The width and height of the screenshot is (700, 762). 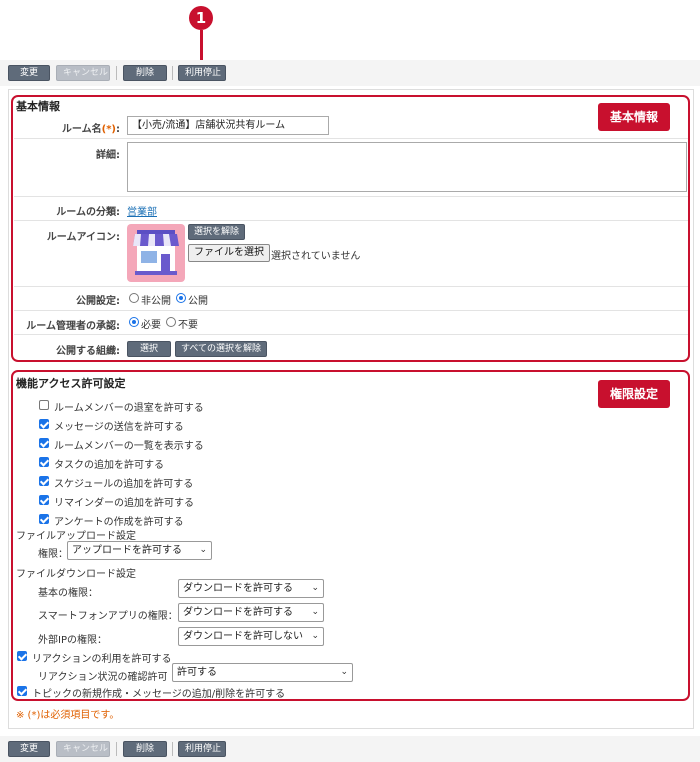 I want to click on room-name-label: ルーム名(*):, so click(x=90, y=129).